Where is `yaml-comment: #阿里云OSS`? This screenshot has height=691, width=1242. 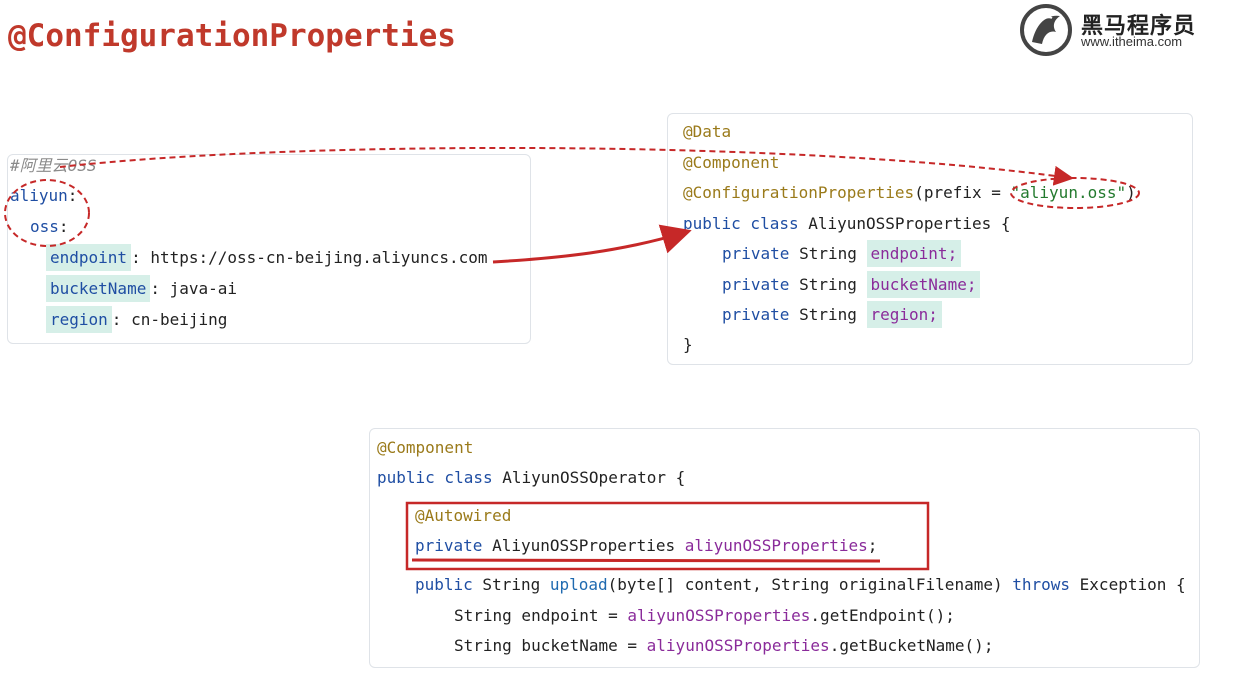
yaml-comment: #阿里云OSS is located at coordinates (53, 165).